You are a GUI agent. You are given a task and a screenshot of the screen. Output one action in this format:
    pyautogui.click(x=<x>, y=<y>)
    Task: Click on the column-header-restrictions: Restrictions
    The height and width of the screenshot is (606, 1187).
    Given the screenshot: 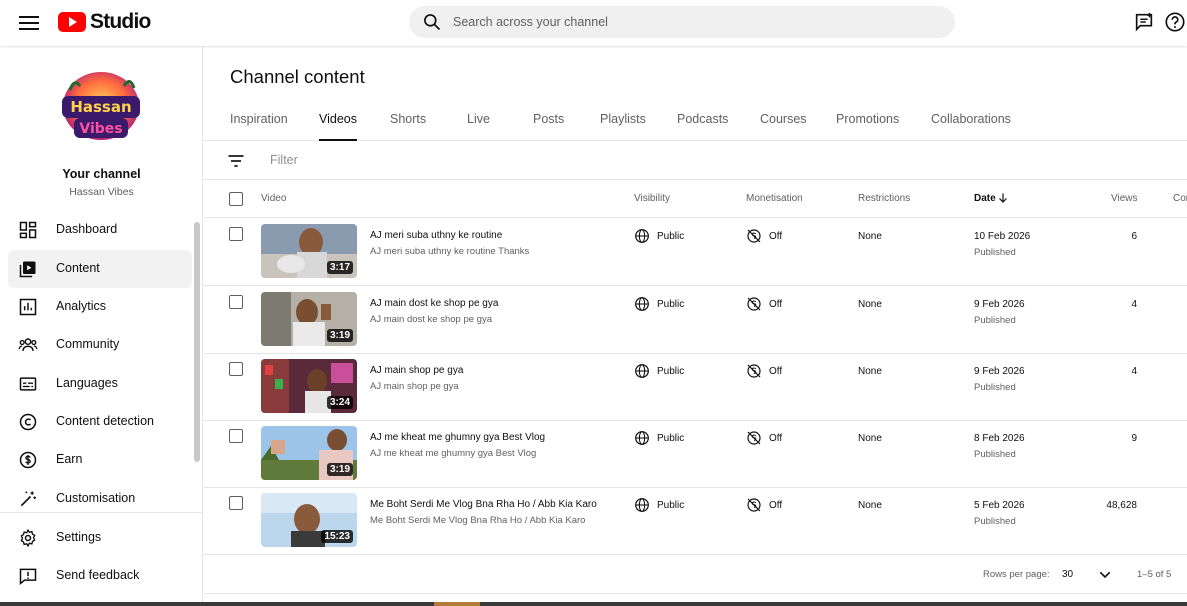 What is the action you would take?
    pyautogui.click(x=884, y=198)
    